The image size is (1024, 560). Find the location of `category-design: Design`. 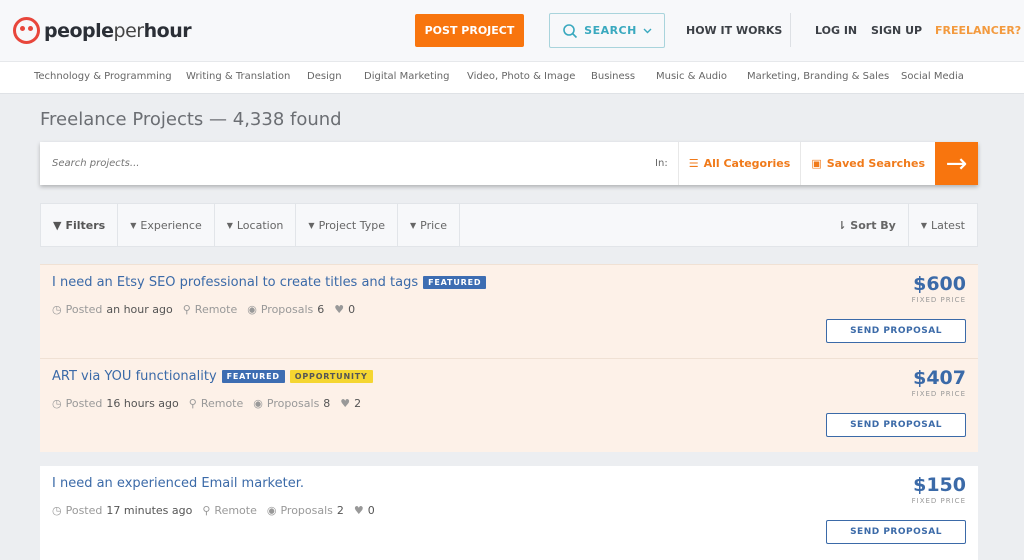

category-design: Design is located at coordinates (324, 76).